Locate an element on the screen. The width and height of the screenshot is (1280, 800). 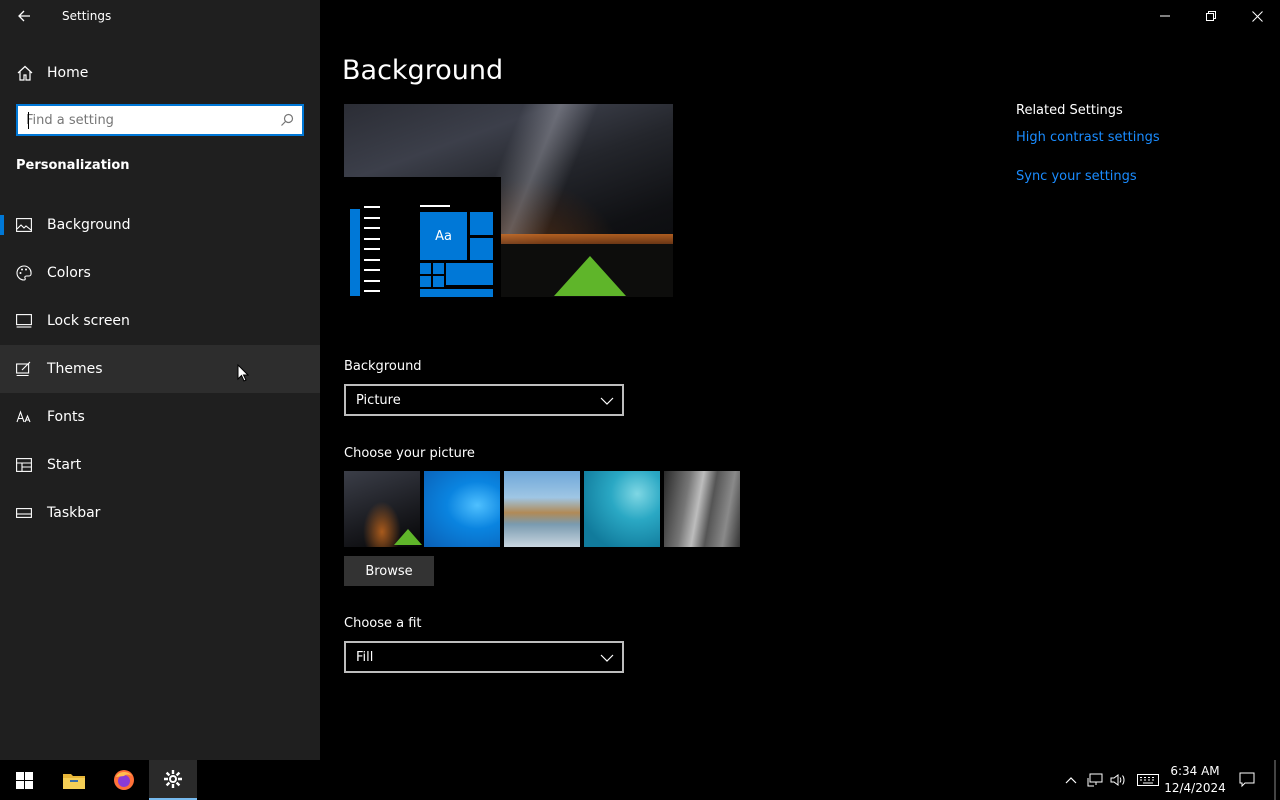
close-button is located at coordinates (1257, 16).